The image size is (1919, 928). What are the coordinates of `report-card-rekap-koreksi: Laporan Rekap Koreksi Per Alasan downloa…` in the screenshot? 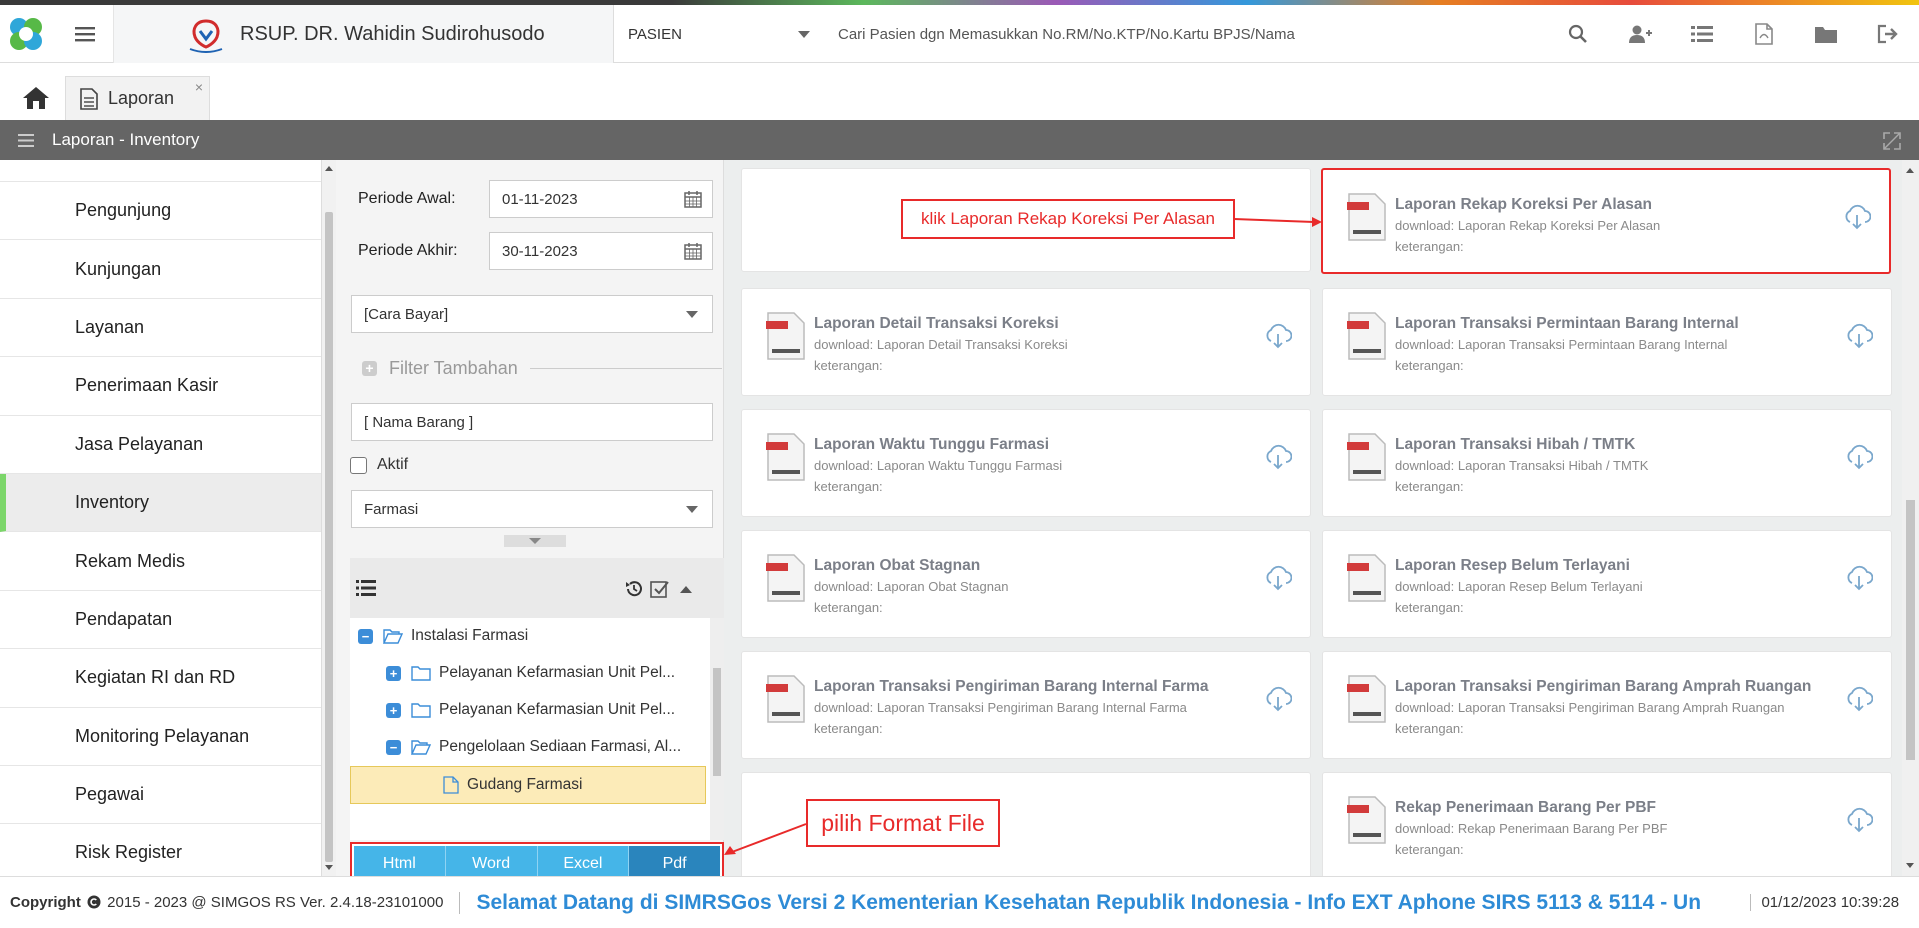 It's located at (1606, 221).